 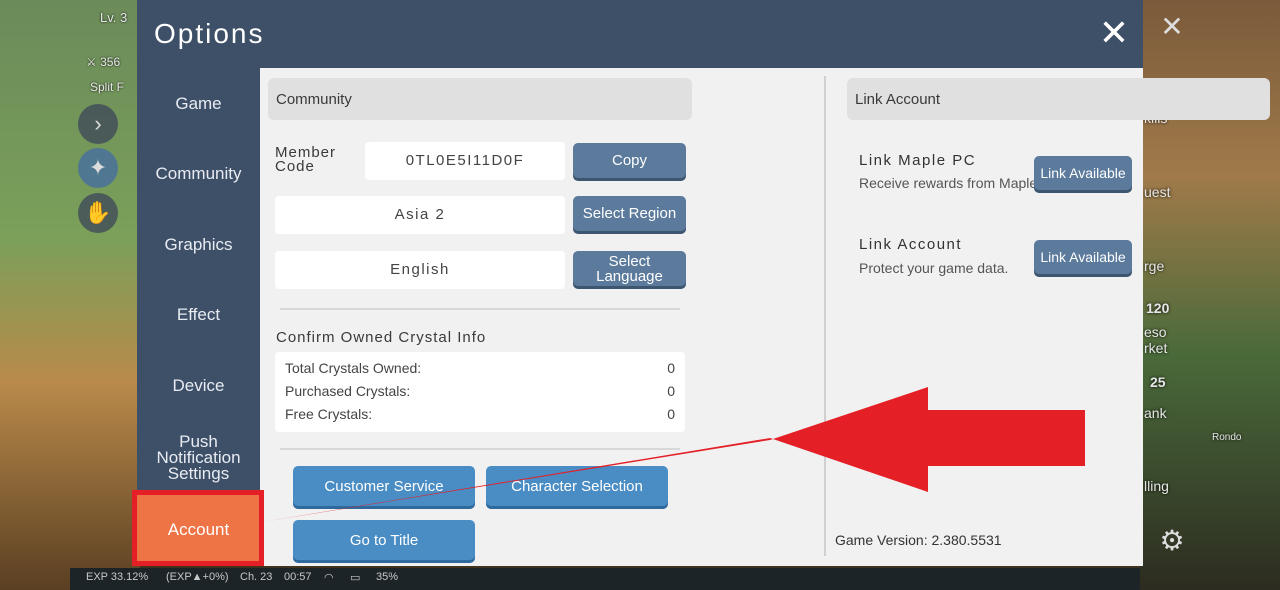 I want to click on copy-button: Copy, so click(x=629, y=160).